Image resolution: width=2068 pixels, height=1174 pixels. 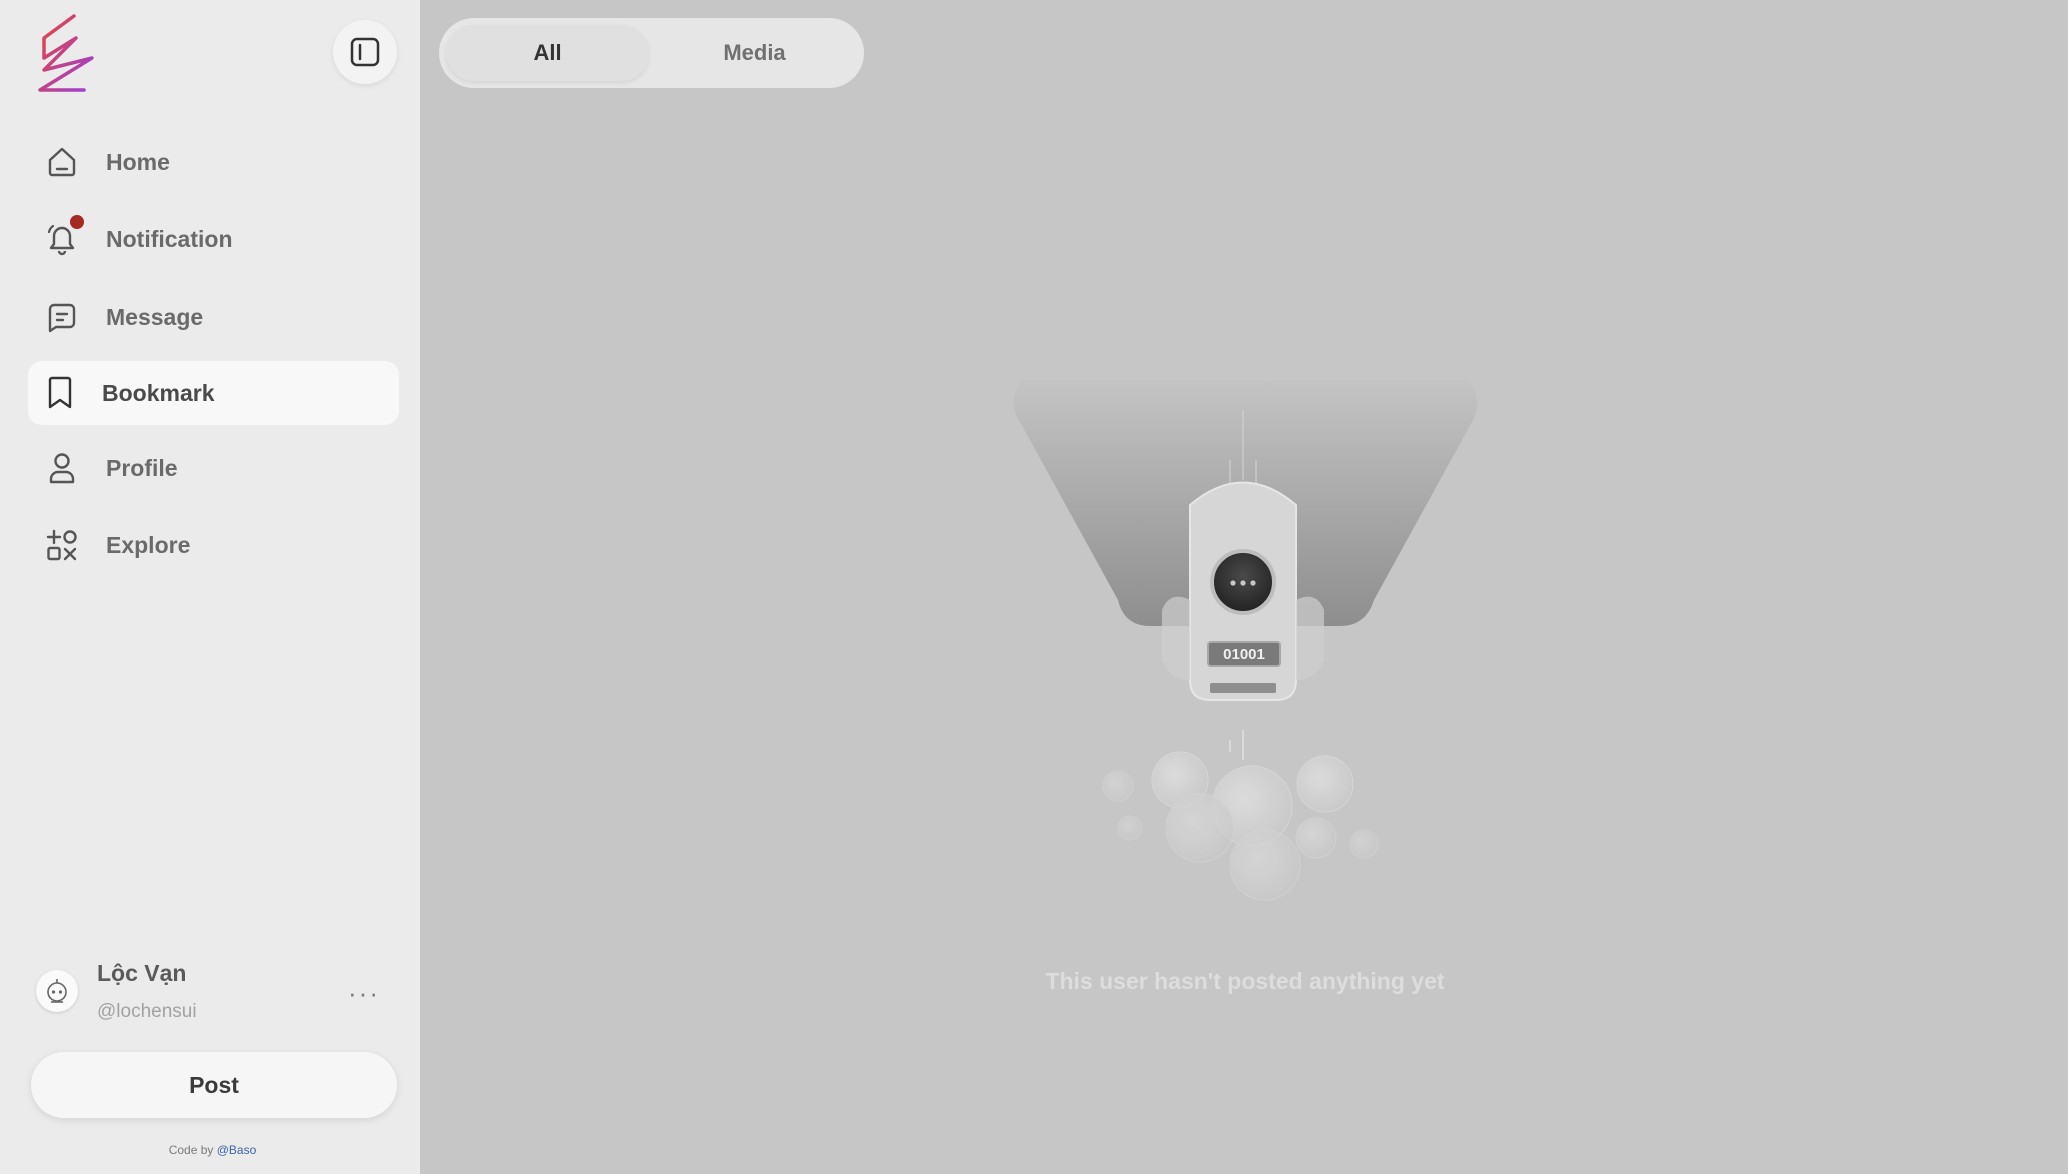 I want to click on sidebar-item-label: Bookmark, so click(x=158, y=392).